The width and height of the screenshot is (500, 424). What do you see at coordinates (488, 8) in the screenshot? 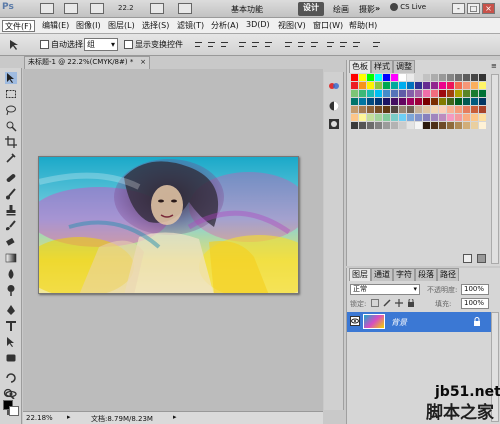
I see `close-button: ×` at bounding box center [488, 8].